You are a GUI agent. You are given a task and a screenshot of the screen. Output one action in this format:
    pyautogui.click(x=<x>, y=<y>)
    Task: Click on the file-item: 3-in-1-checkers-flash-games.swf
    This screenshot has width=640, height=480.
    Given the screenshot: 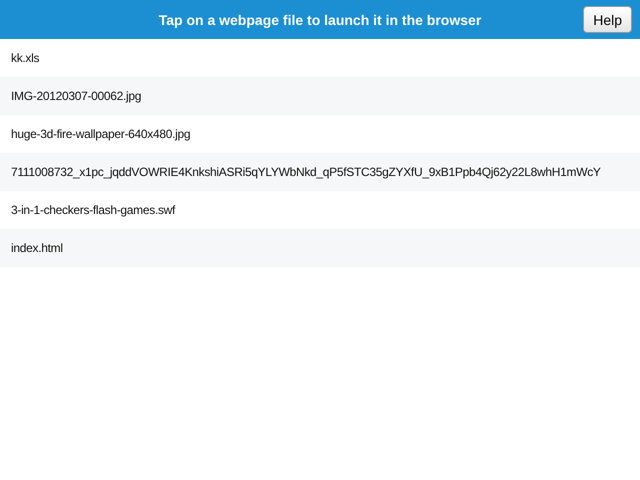 What is the action you would take?
    pyautogui.click(x=320, y=210)
    